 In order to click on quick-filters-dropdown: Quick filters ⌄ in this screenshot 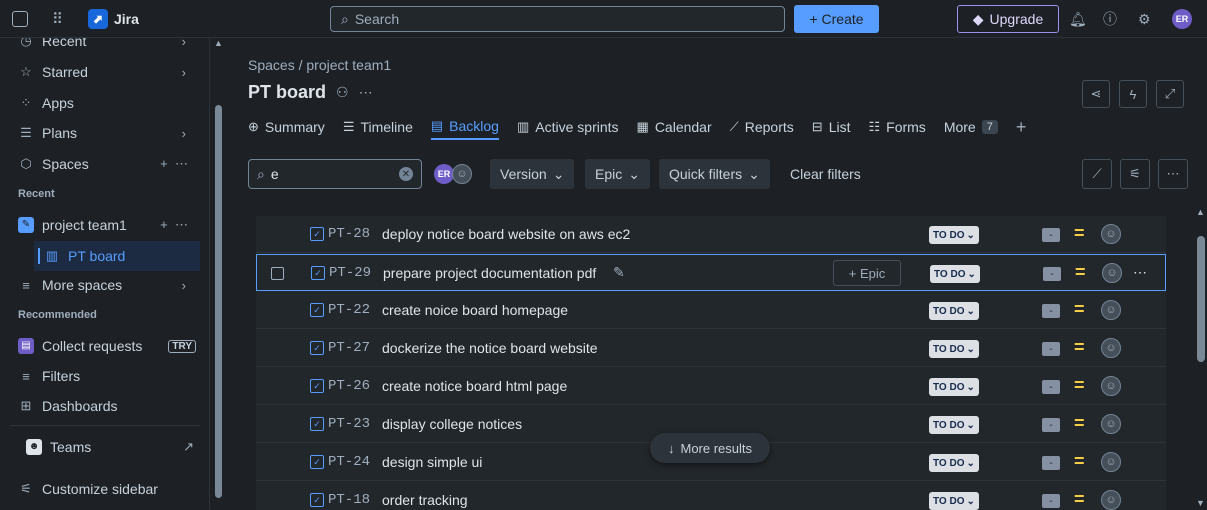, I will do `click(714, 174)`.